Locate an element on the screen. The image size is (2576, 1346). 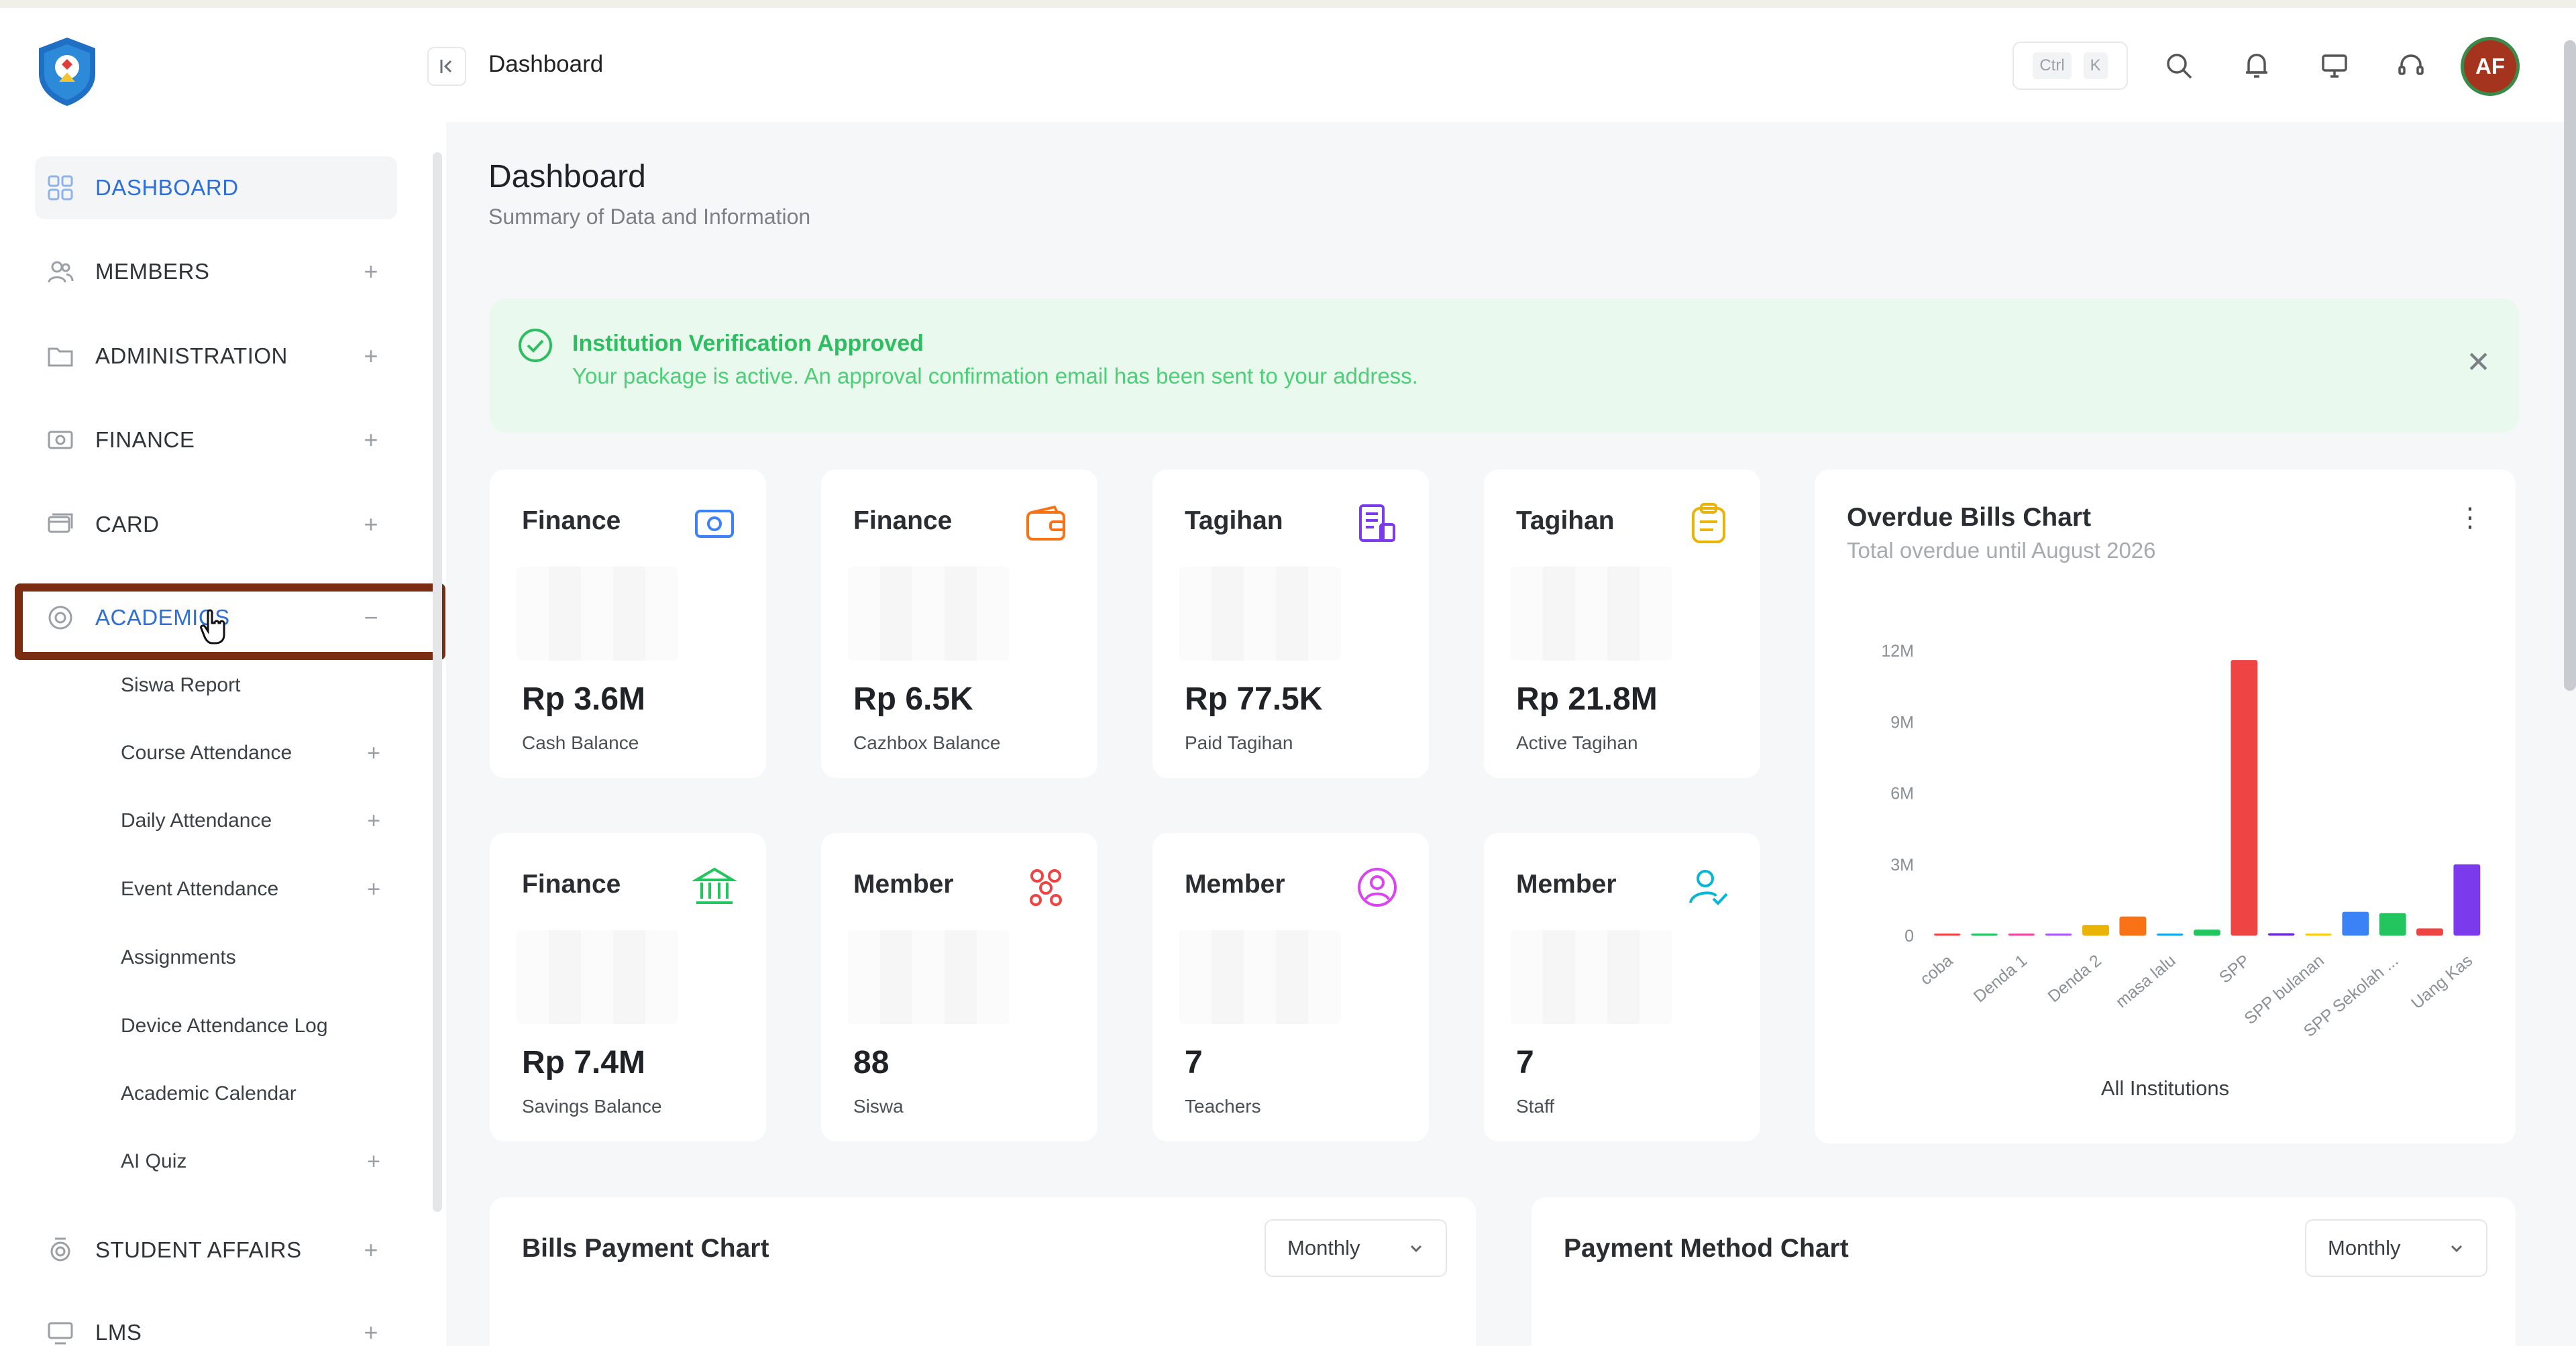
sidebar-scrollbar is located at coordinates (437, 682).